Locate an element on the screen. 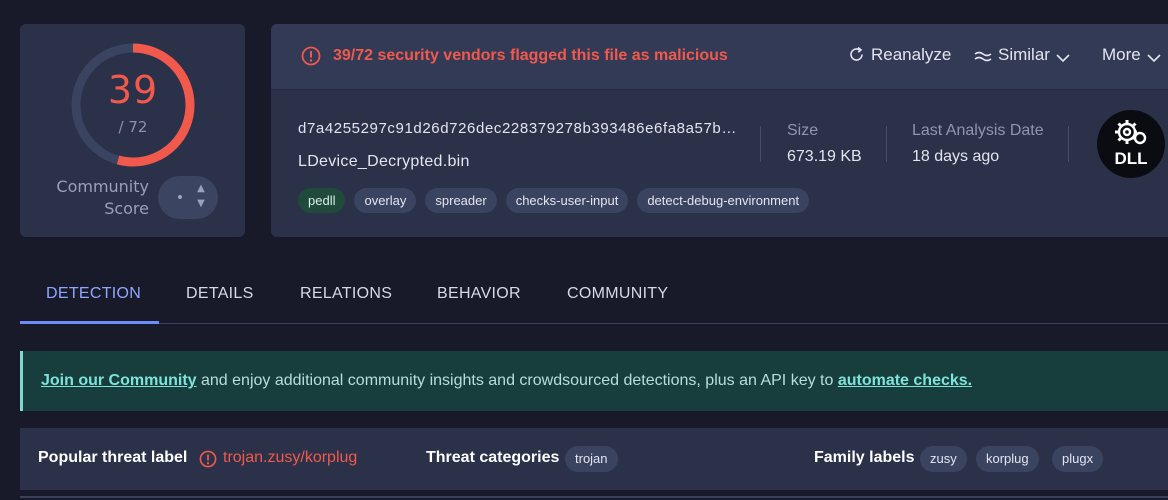  tab-community: COMMUNITY is located at coordinates (617, 294).